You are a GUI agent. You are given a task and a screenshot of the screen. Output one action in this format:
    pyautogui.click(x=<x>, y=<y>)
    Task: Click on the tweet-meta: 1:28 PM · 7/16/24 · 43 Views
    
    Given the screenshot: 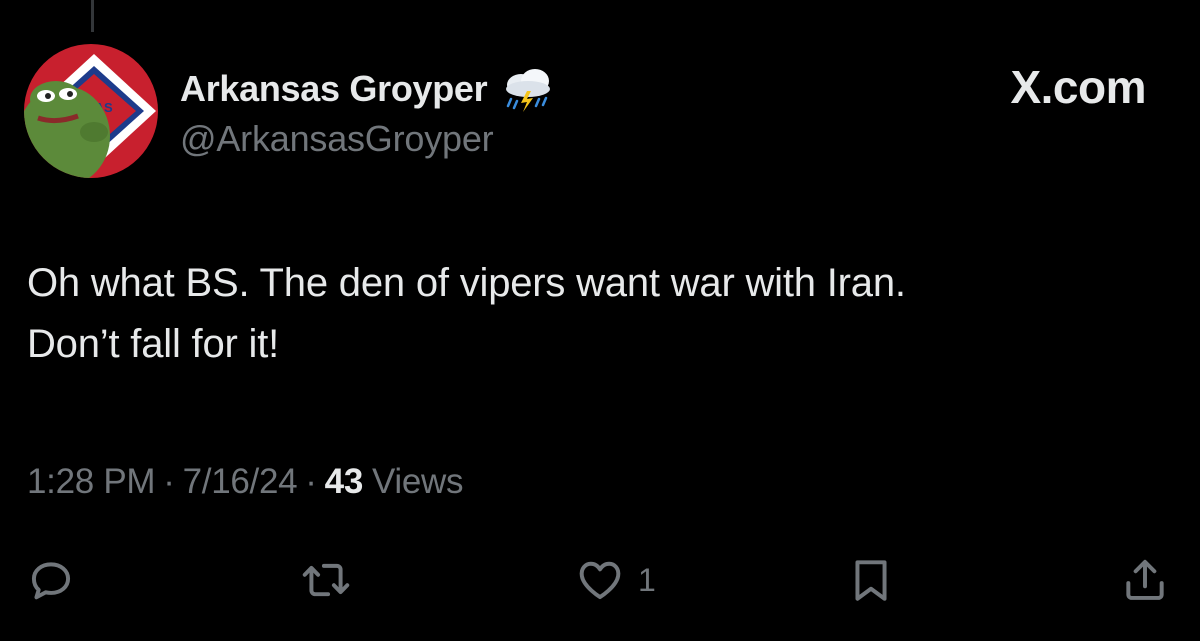 What is the action you would take?
    pyautogui.click(x=245, y=482)
    